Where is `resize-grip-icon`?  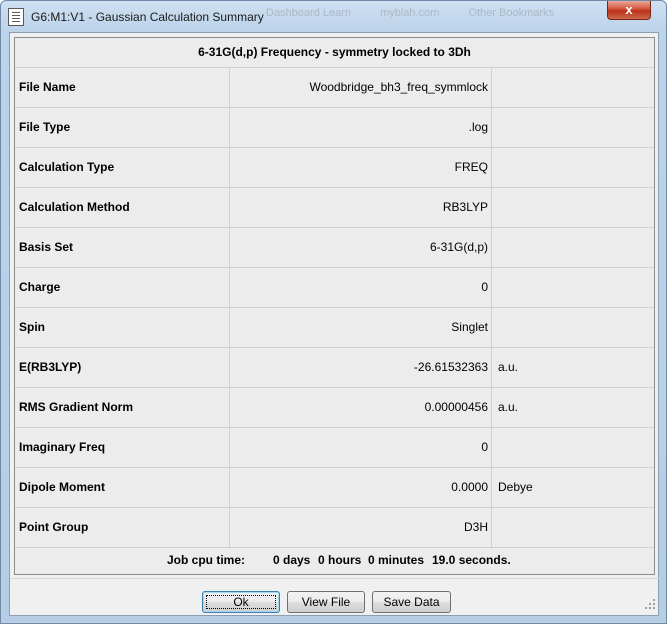
resize-grip-icon is located at coordinates (650, 604).